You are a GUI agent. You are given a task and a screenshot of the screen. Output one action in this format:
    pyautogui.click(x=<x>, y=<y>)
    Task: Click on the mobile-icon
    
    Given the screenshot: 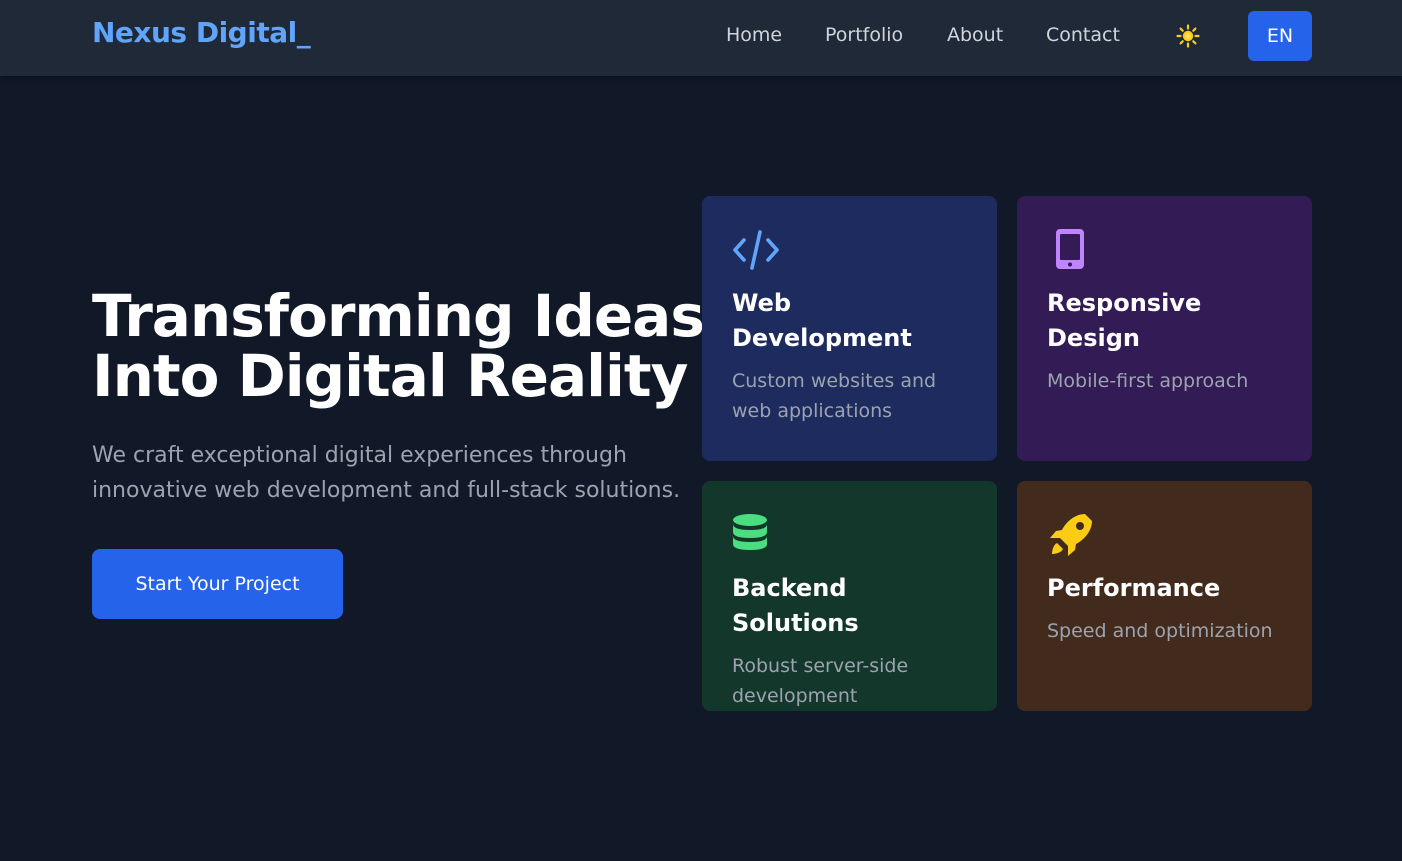 What is the action you would take?
    pyautogui.click(x=1070, y=249)
    